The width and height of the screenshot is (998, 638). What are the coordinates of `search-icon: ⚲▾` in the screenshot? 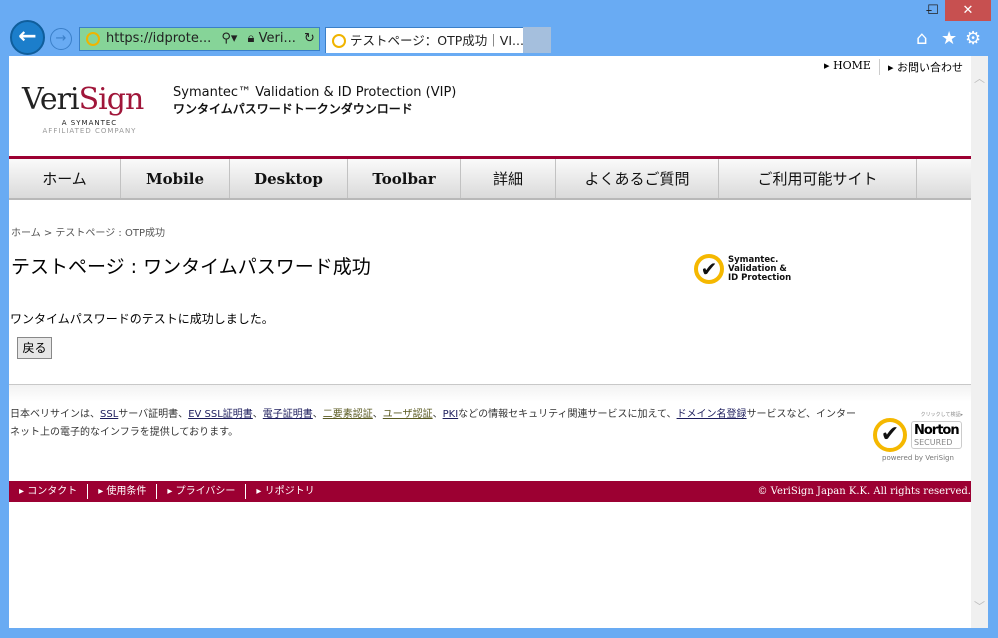 It's located at (229, 38).